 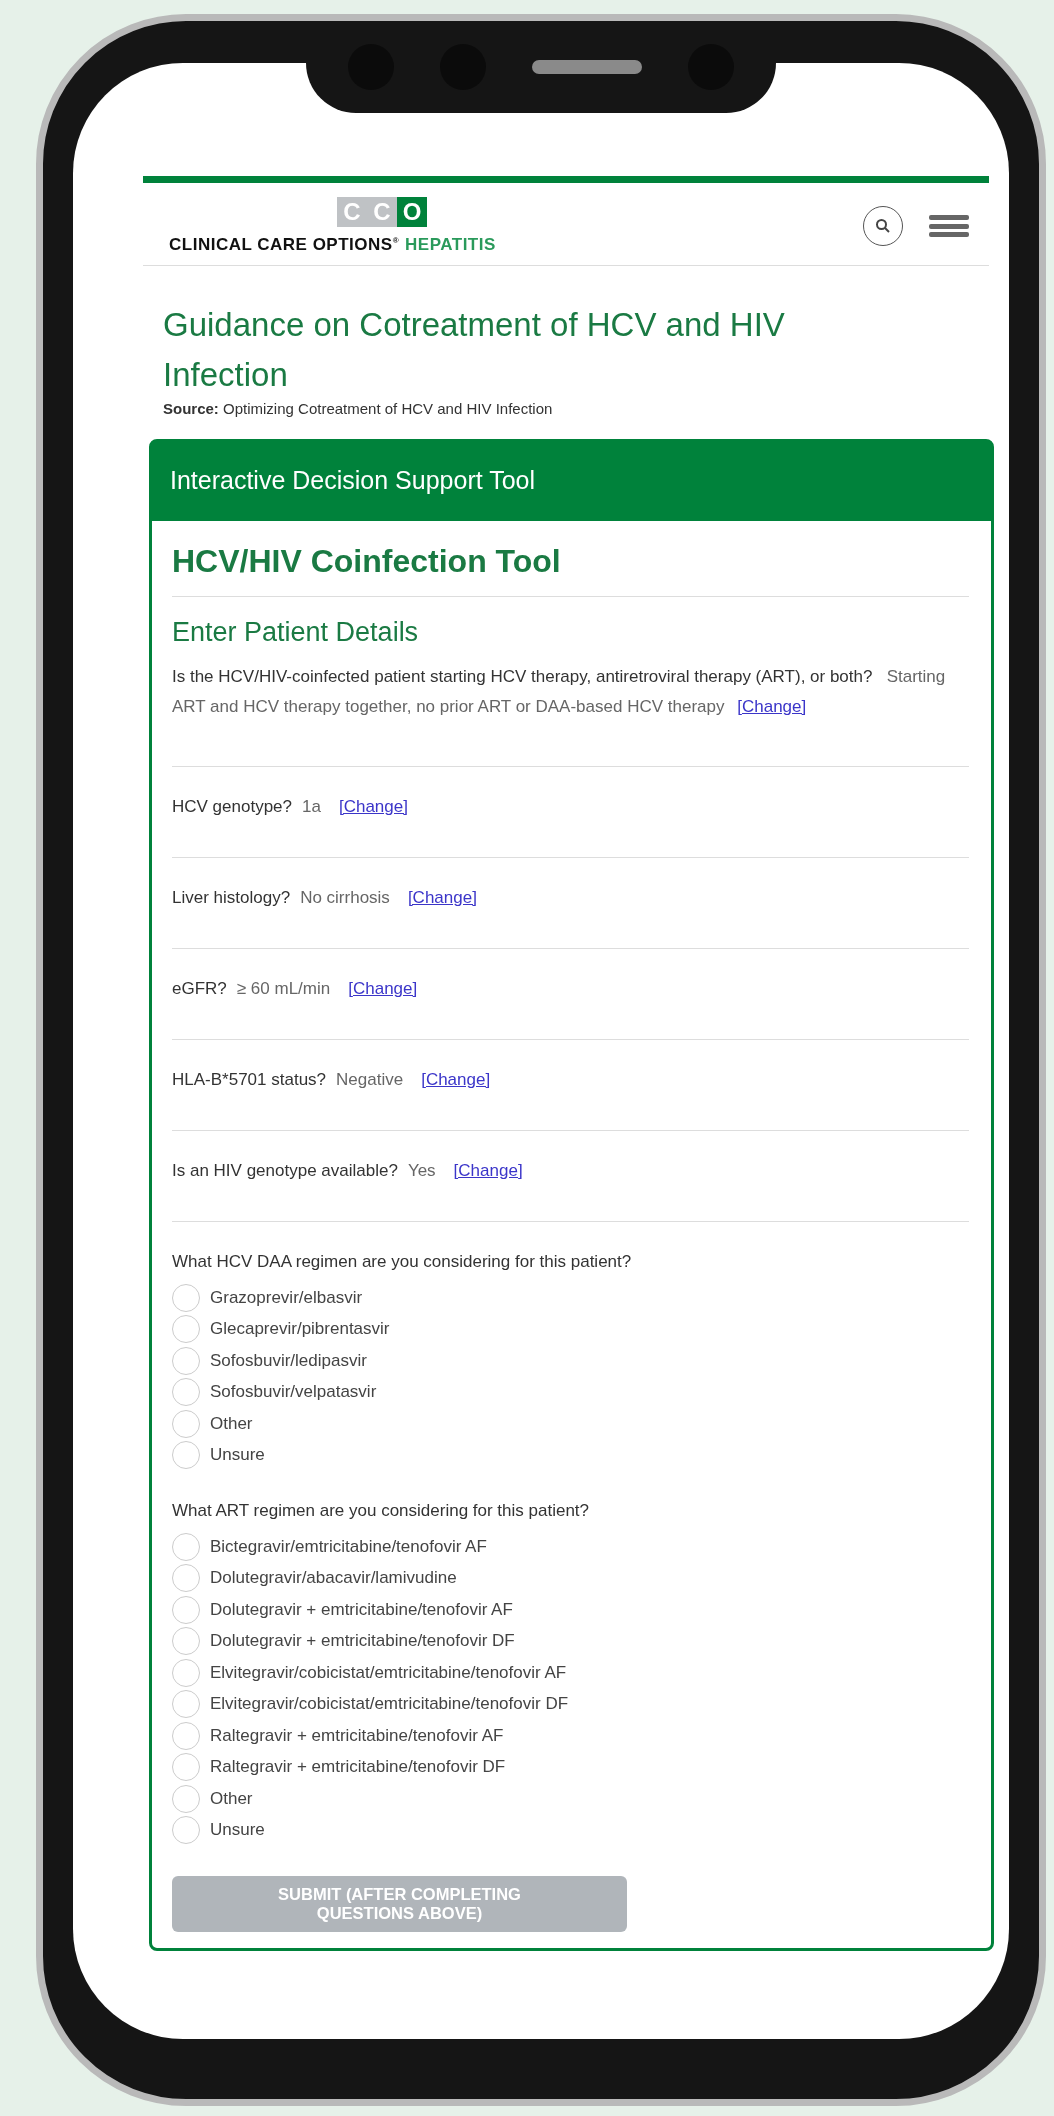 What do you see at coordinates (332, 245) in the screenshot?
I see `brand-name: CLINICAL CARE OPTIONS$^{®}$ HEPATITIS` at bounding box center [332, 245].